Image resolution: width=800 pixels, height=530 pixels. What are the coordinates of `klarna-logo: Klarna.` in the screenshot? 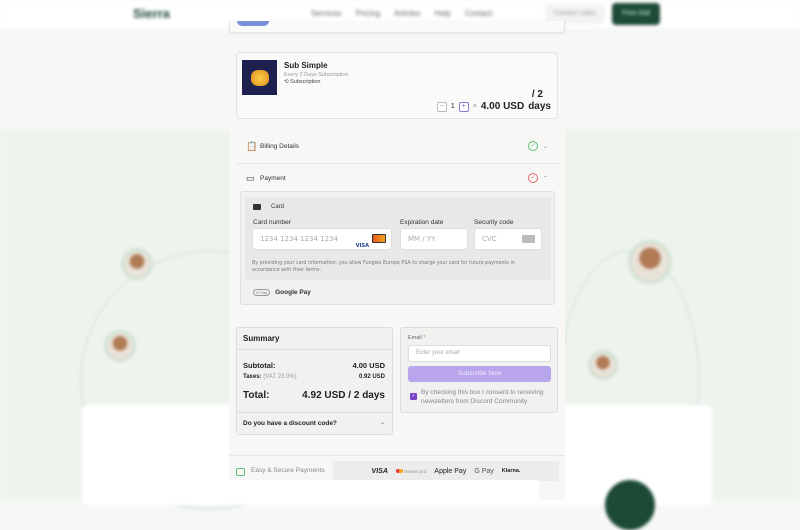 It's located at (511, 471).